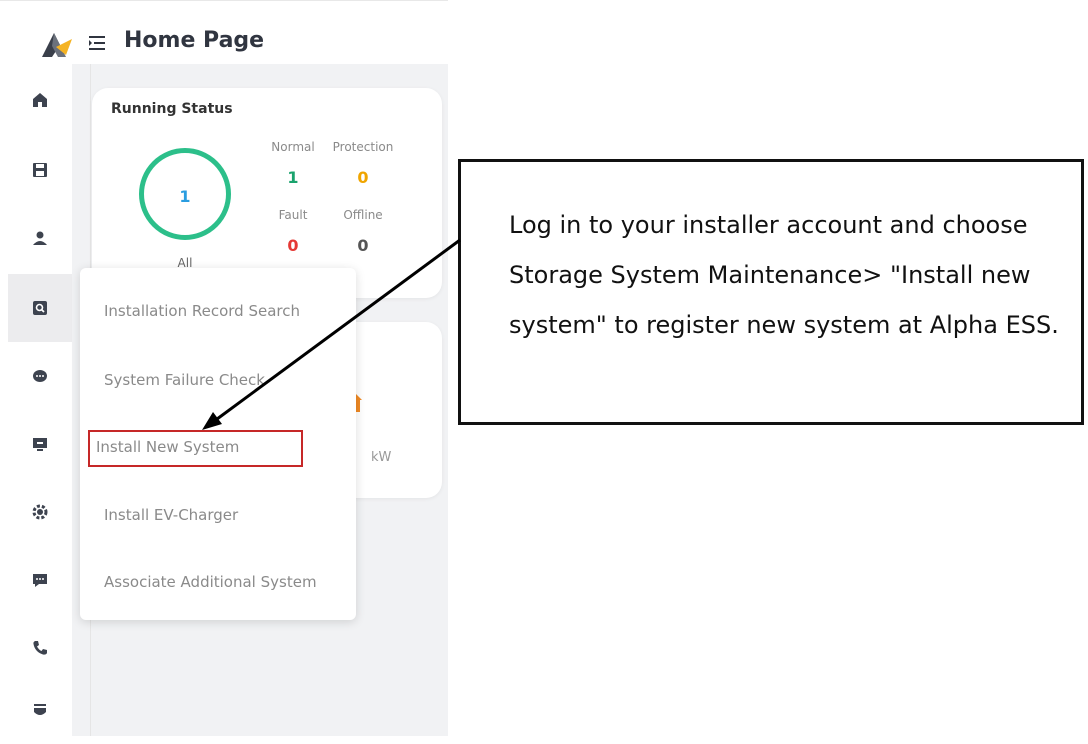 Image resolution: width=1088 pixels, height=744 pixels. I want to click on sidebar-item-more, so click(40, 710).